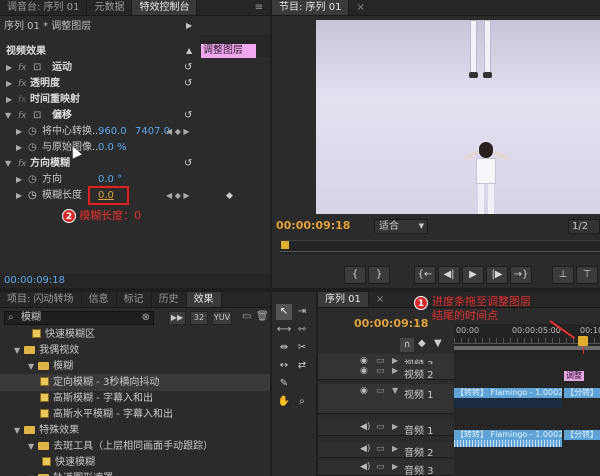  What do you see at coordinates (521, 275) in the screenshot?
I see `go-to-out-button: →}` at bounding box center [521, 275].